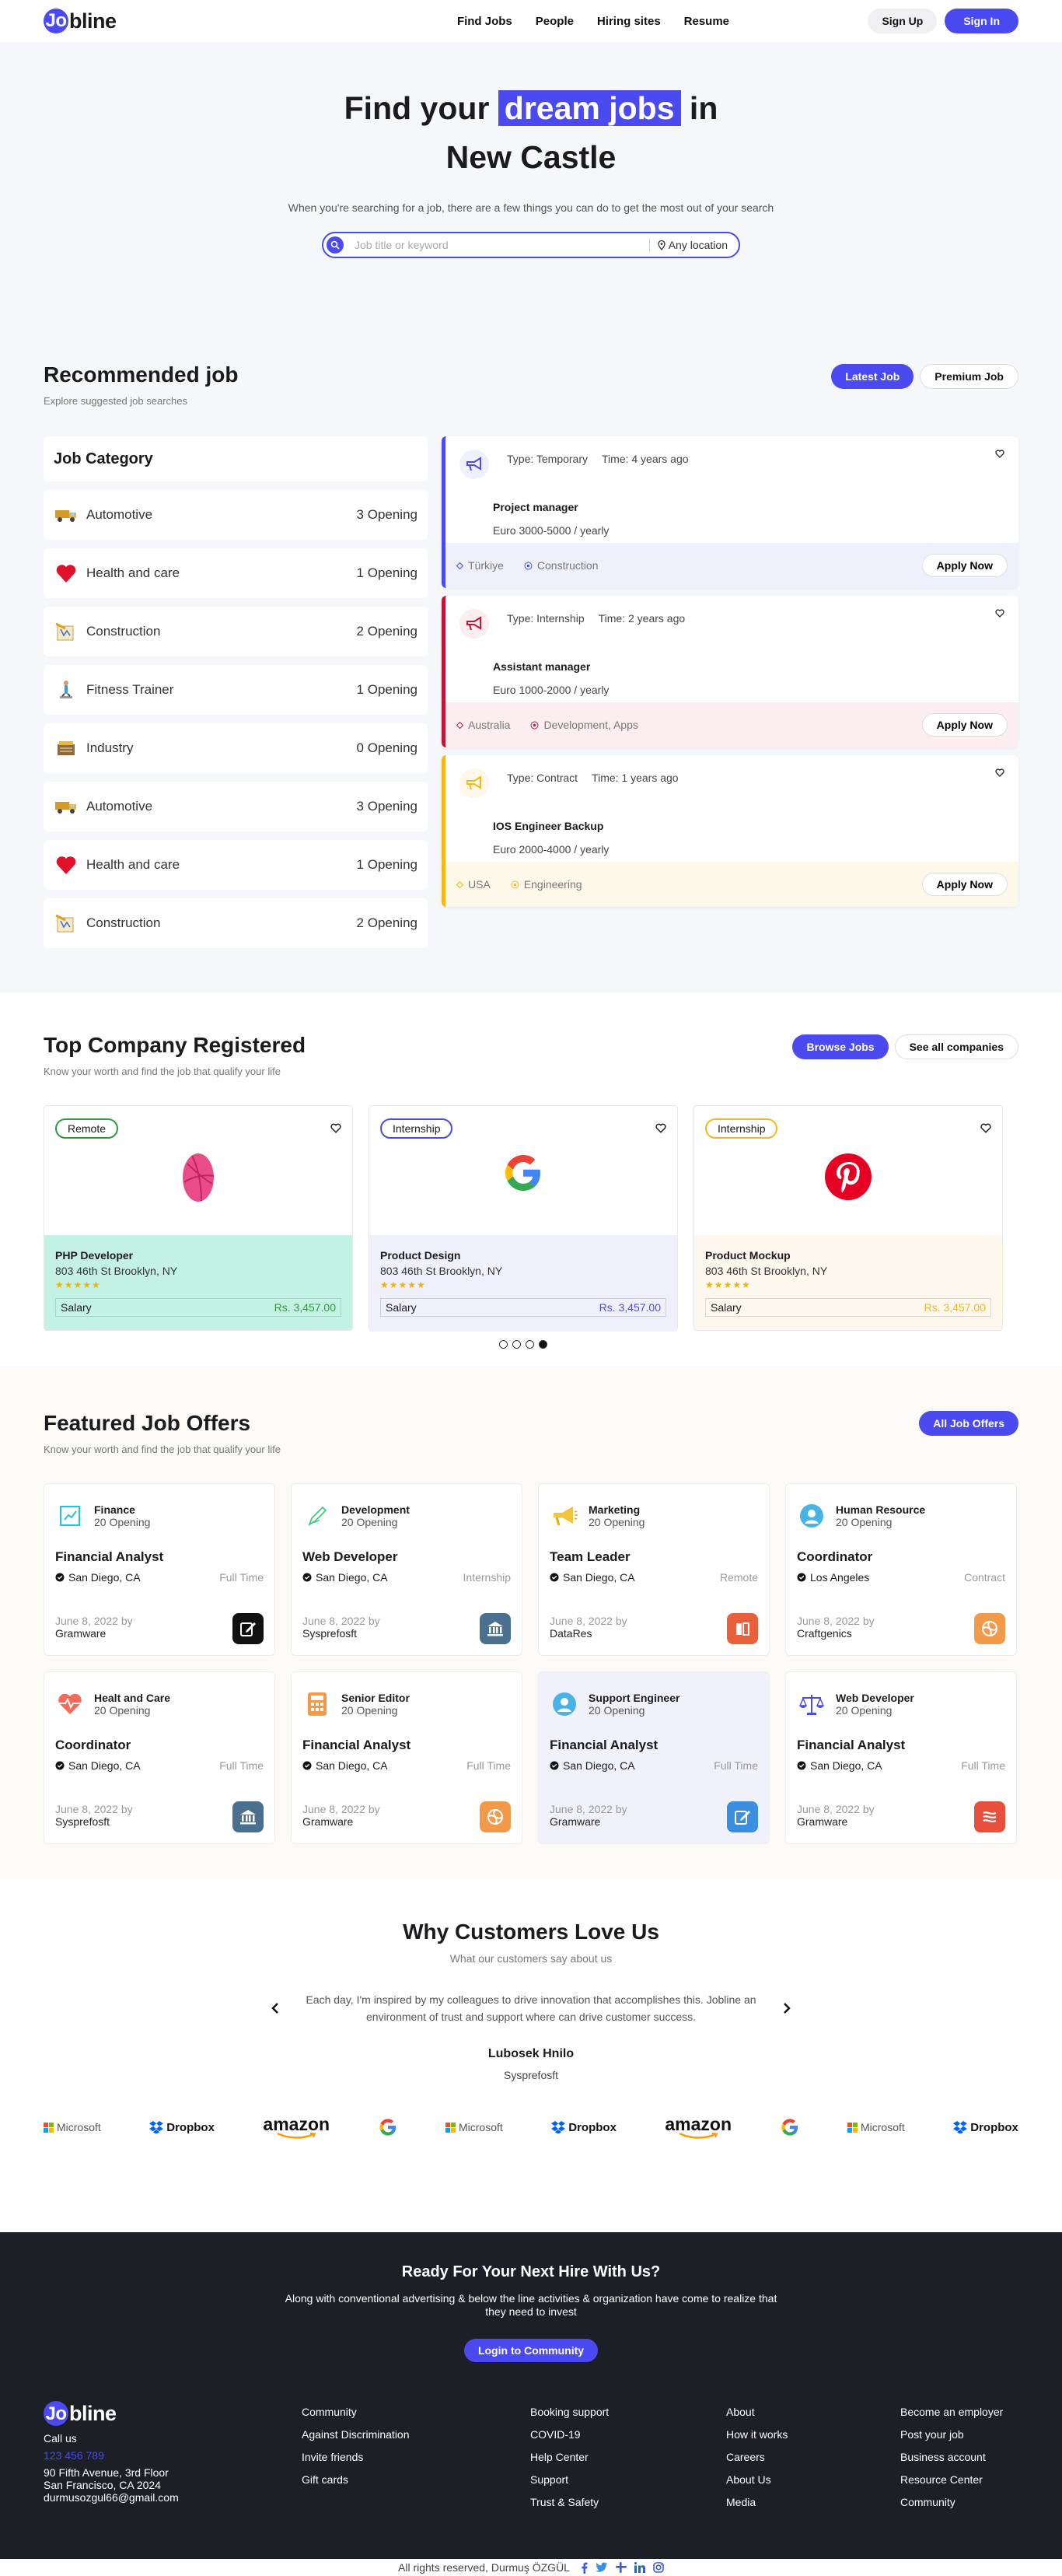 This screenshot has width=1062, height=2576. What do you see at coordinates (707, 22) in the screenshot?
I see `nav-resume: Resume` at bounding box center [707, 22].